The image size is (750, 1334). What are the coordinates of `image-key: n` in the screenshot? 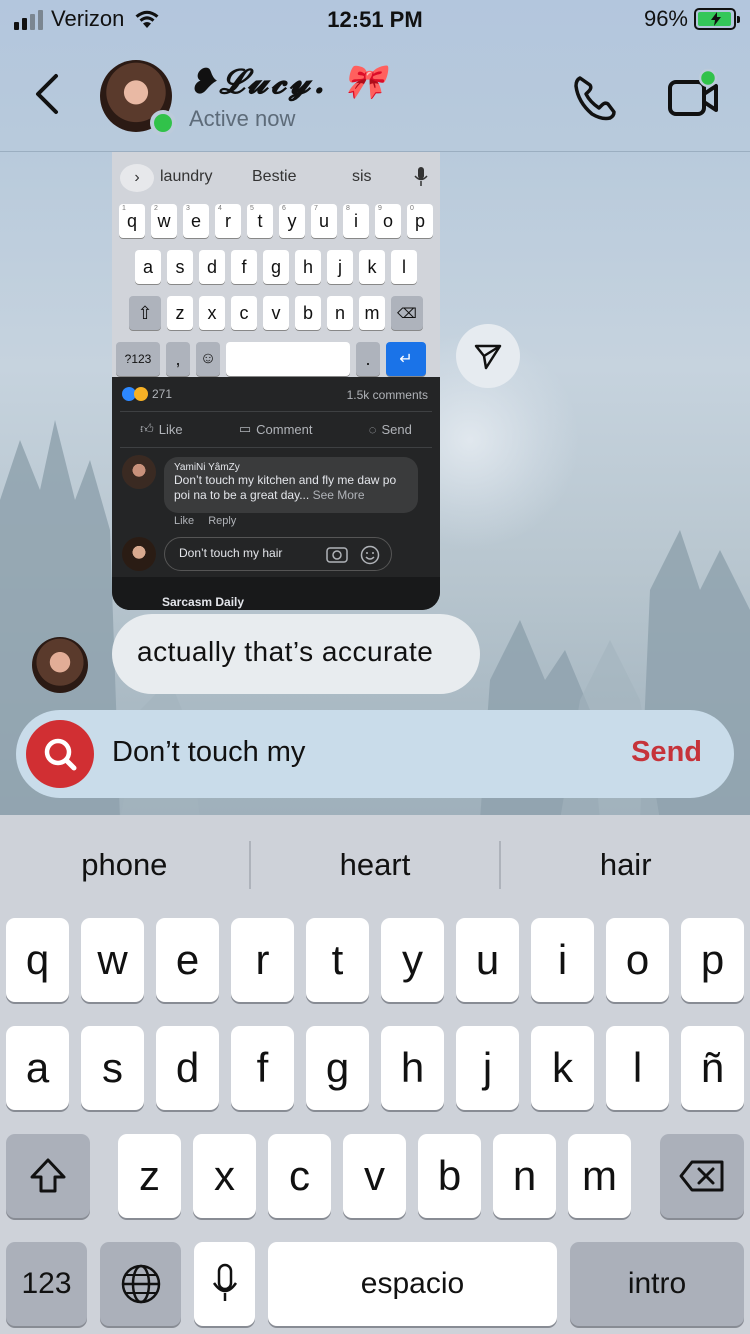 It's located at (340, 313).